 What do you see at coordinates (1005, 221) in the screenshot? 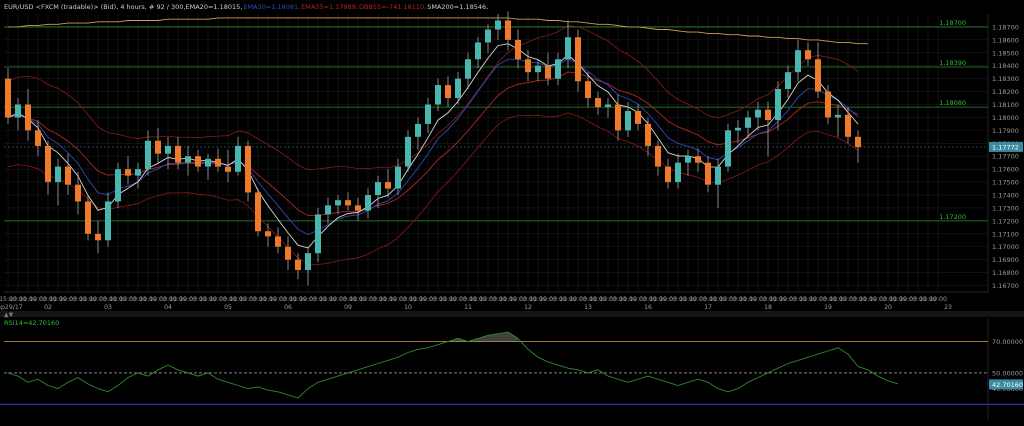
I see `price-tick-label: 1.17200` at bounding box center [1005, 221].